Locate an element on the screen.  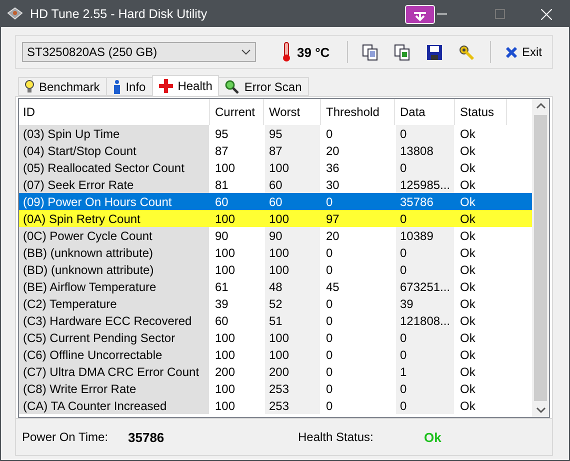
tab: Benchmark is located at coordinates (62, 86).